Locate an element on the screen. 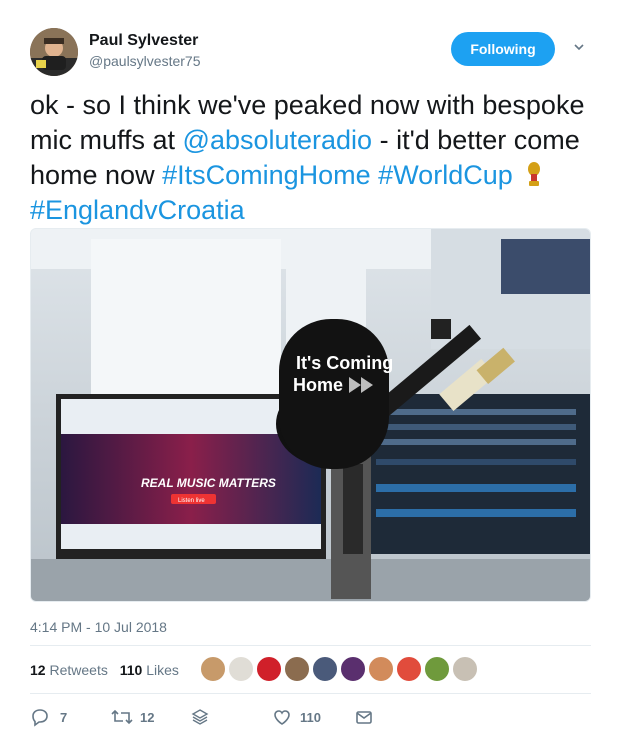 This screenshot has width=619, height=749. envelope-icon is located at coordinates (364, 717).